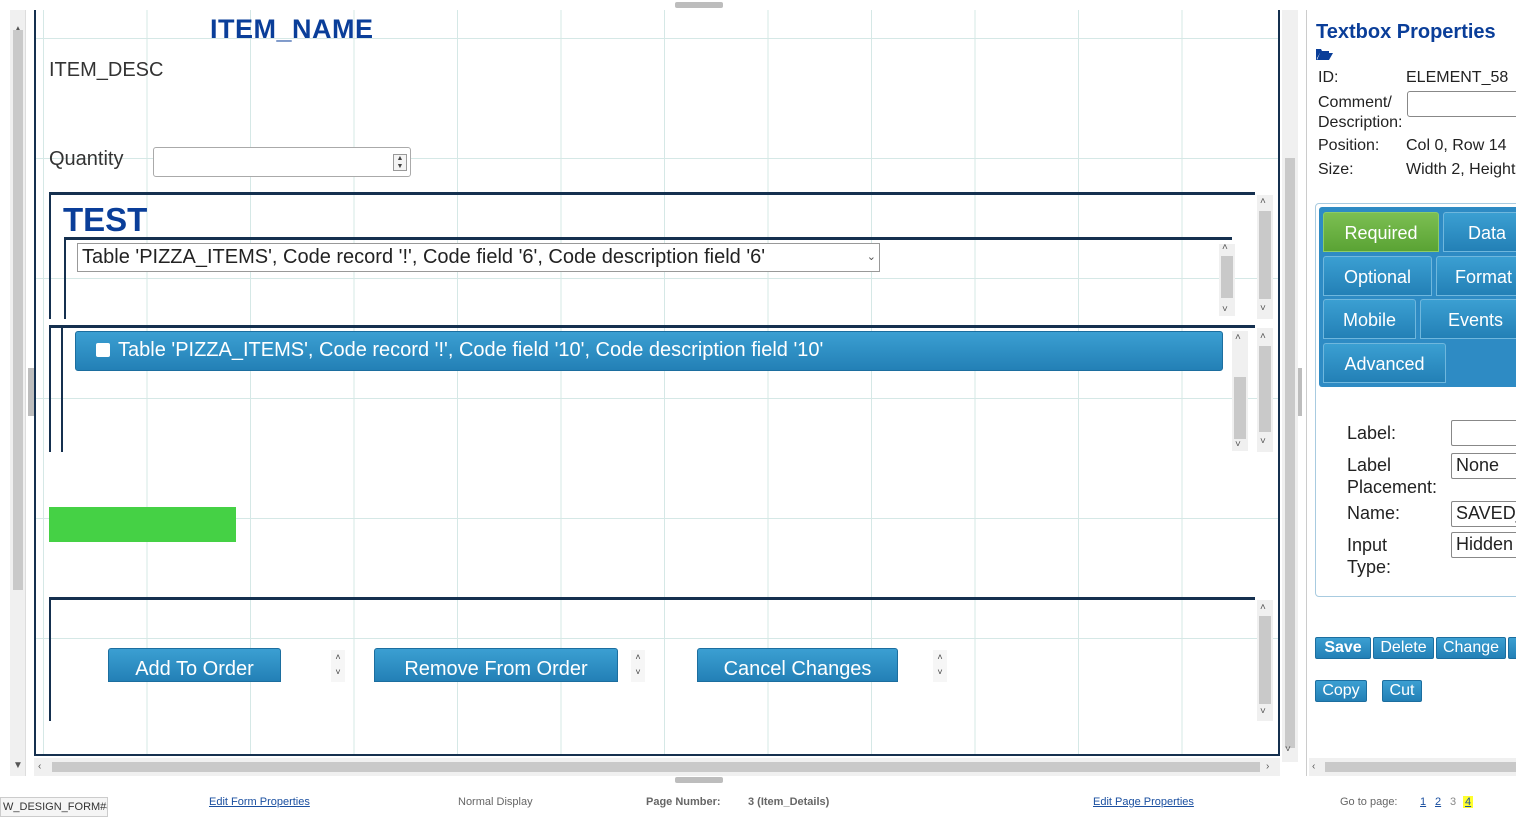 Image resolution: width=1516 pixels, height=818 pixels. Describe the element at coordinates (18, 766) in the screenshot. I see `scroll-down-icon: ▼` at that location.